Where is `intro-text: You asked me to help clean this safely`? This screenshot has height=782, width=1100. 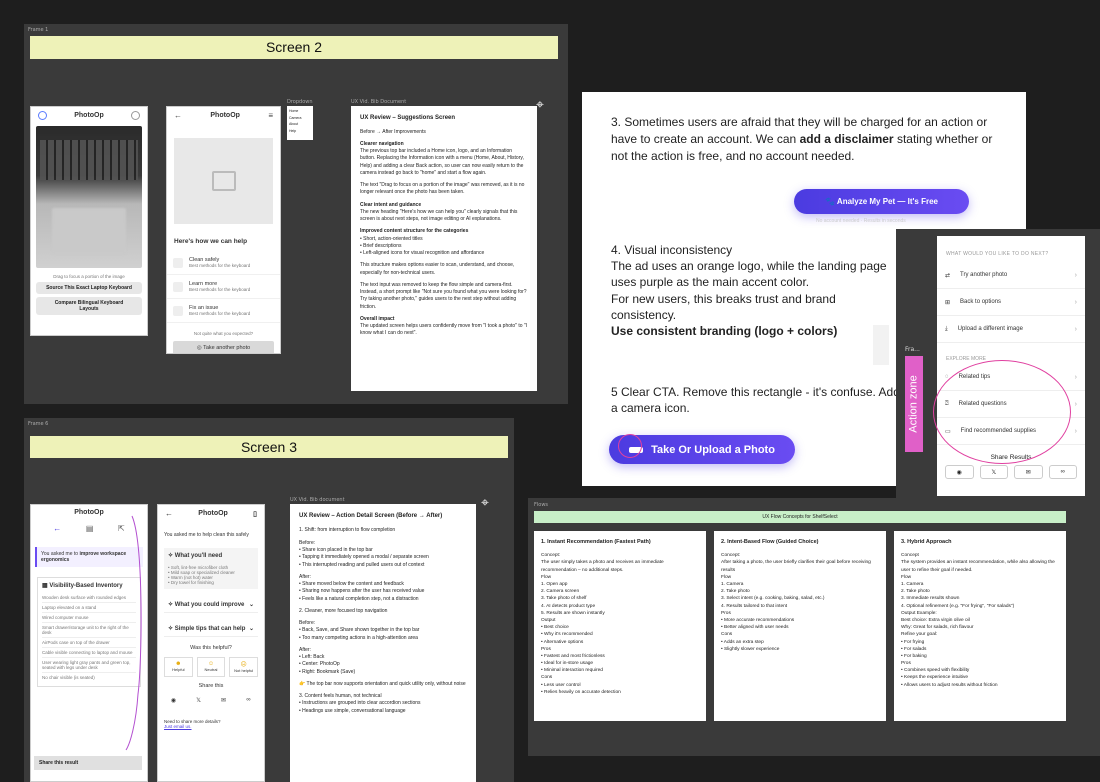 intro-text: You asked me to help clean this safely is located at coordinates (206, 535).